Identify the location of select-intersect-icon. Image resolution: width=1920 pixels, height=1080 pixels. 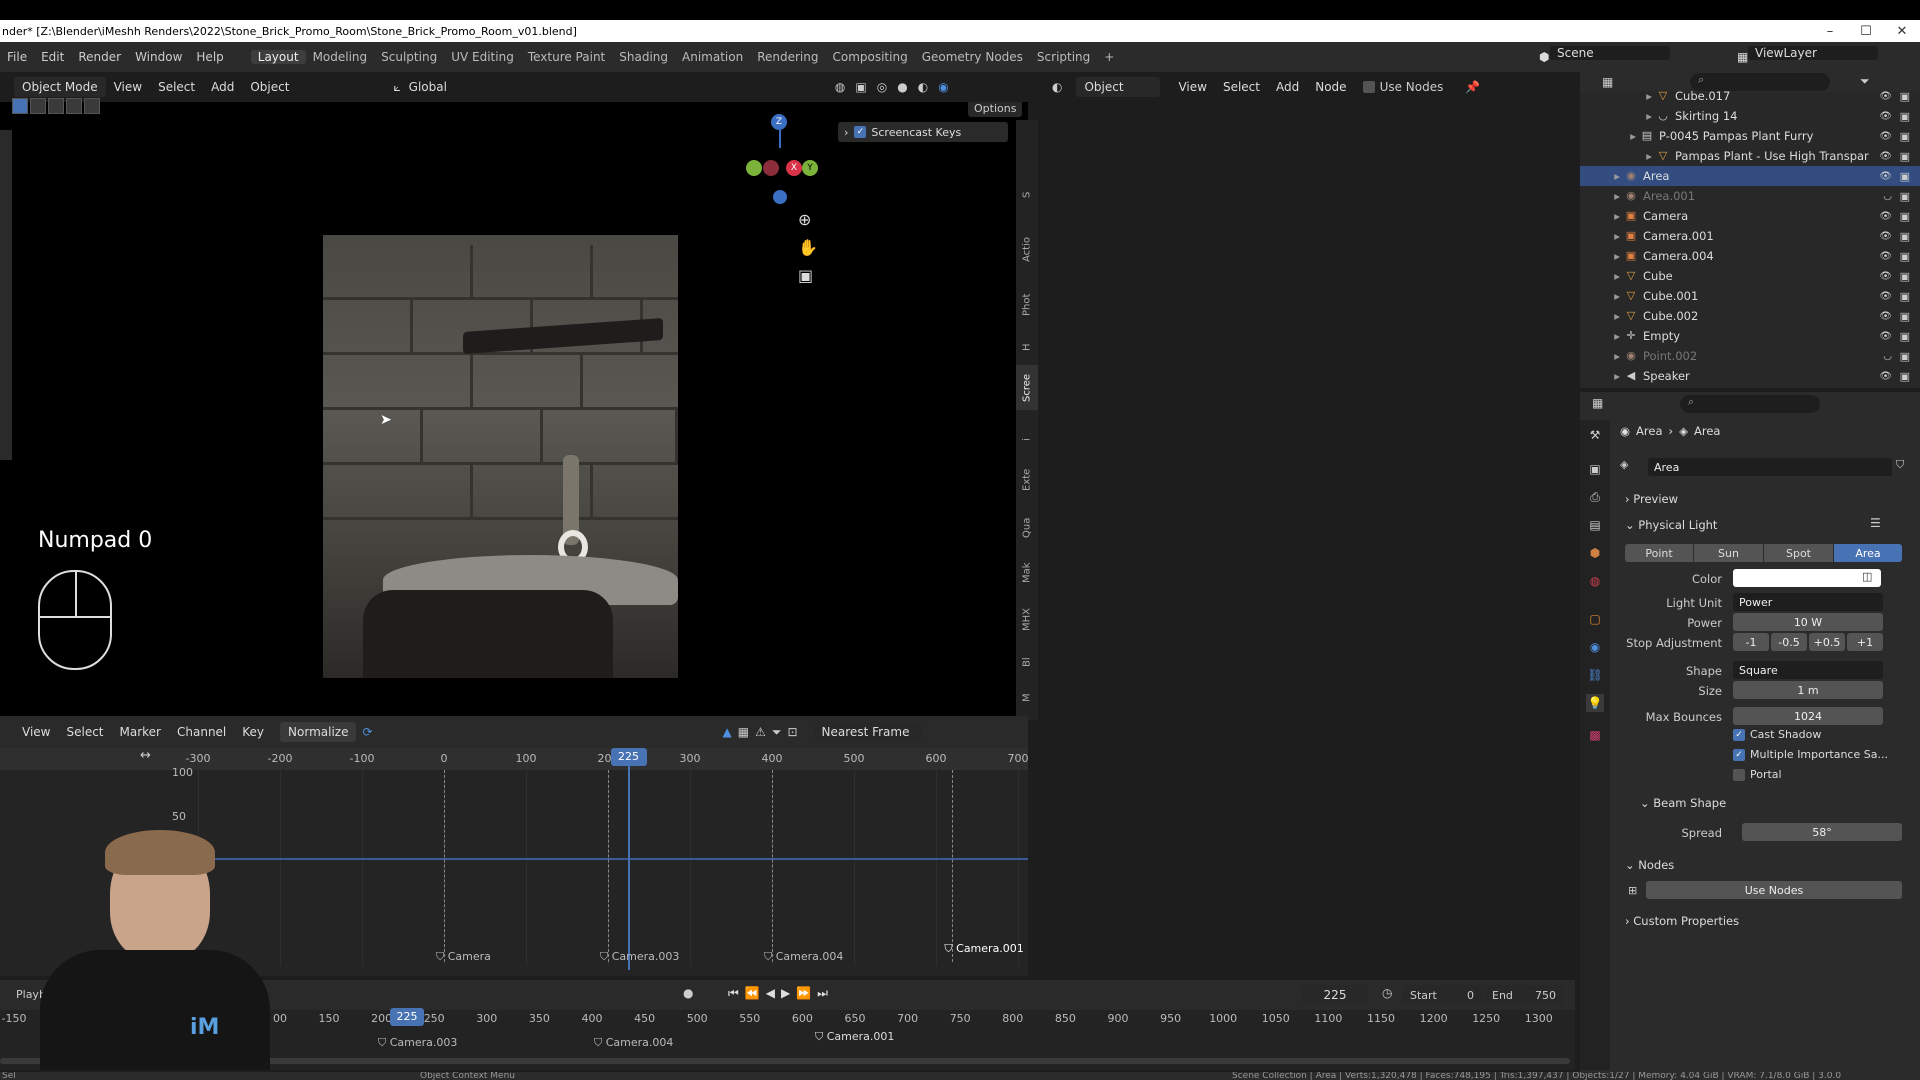
(92, 106).